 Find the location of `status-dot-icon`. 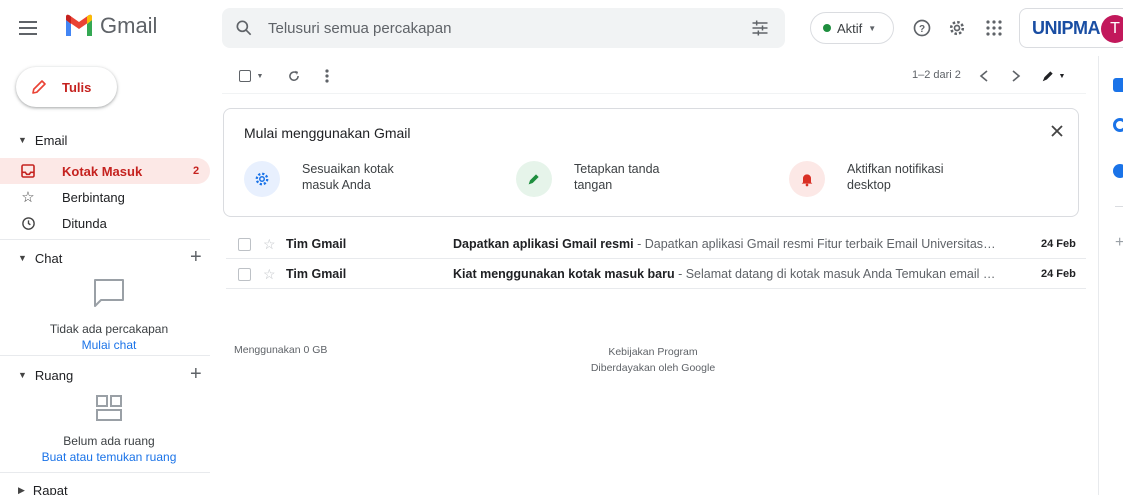

status-dot-icon is located at coordinates (827, 28).